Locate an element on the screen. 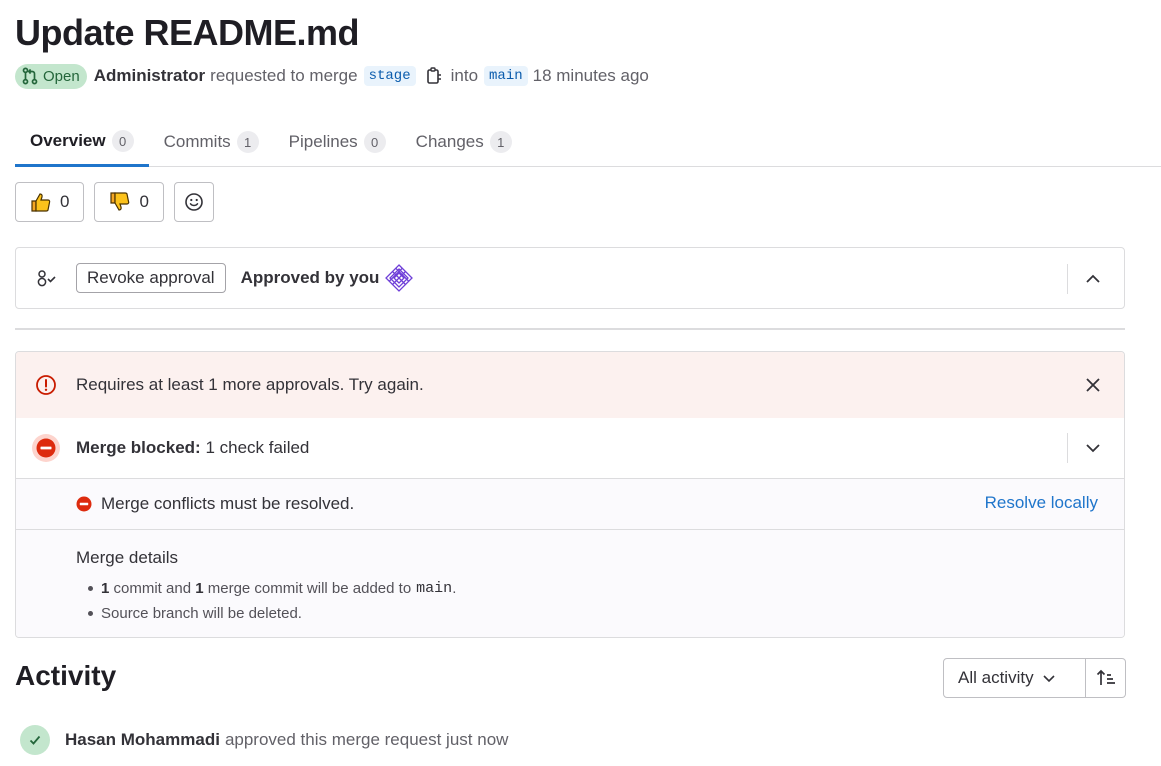 This screenshot has width=1161, height=766. award-emoji-bar: 0 0 is located at coordinates (114, 202).